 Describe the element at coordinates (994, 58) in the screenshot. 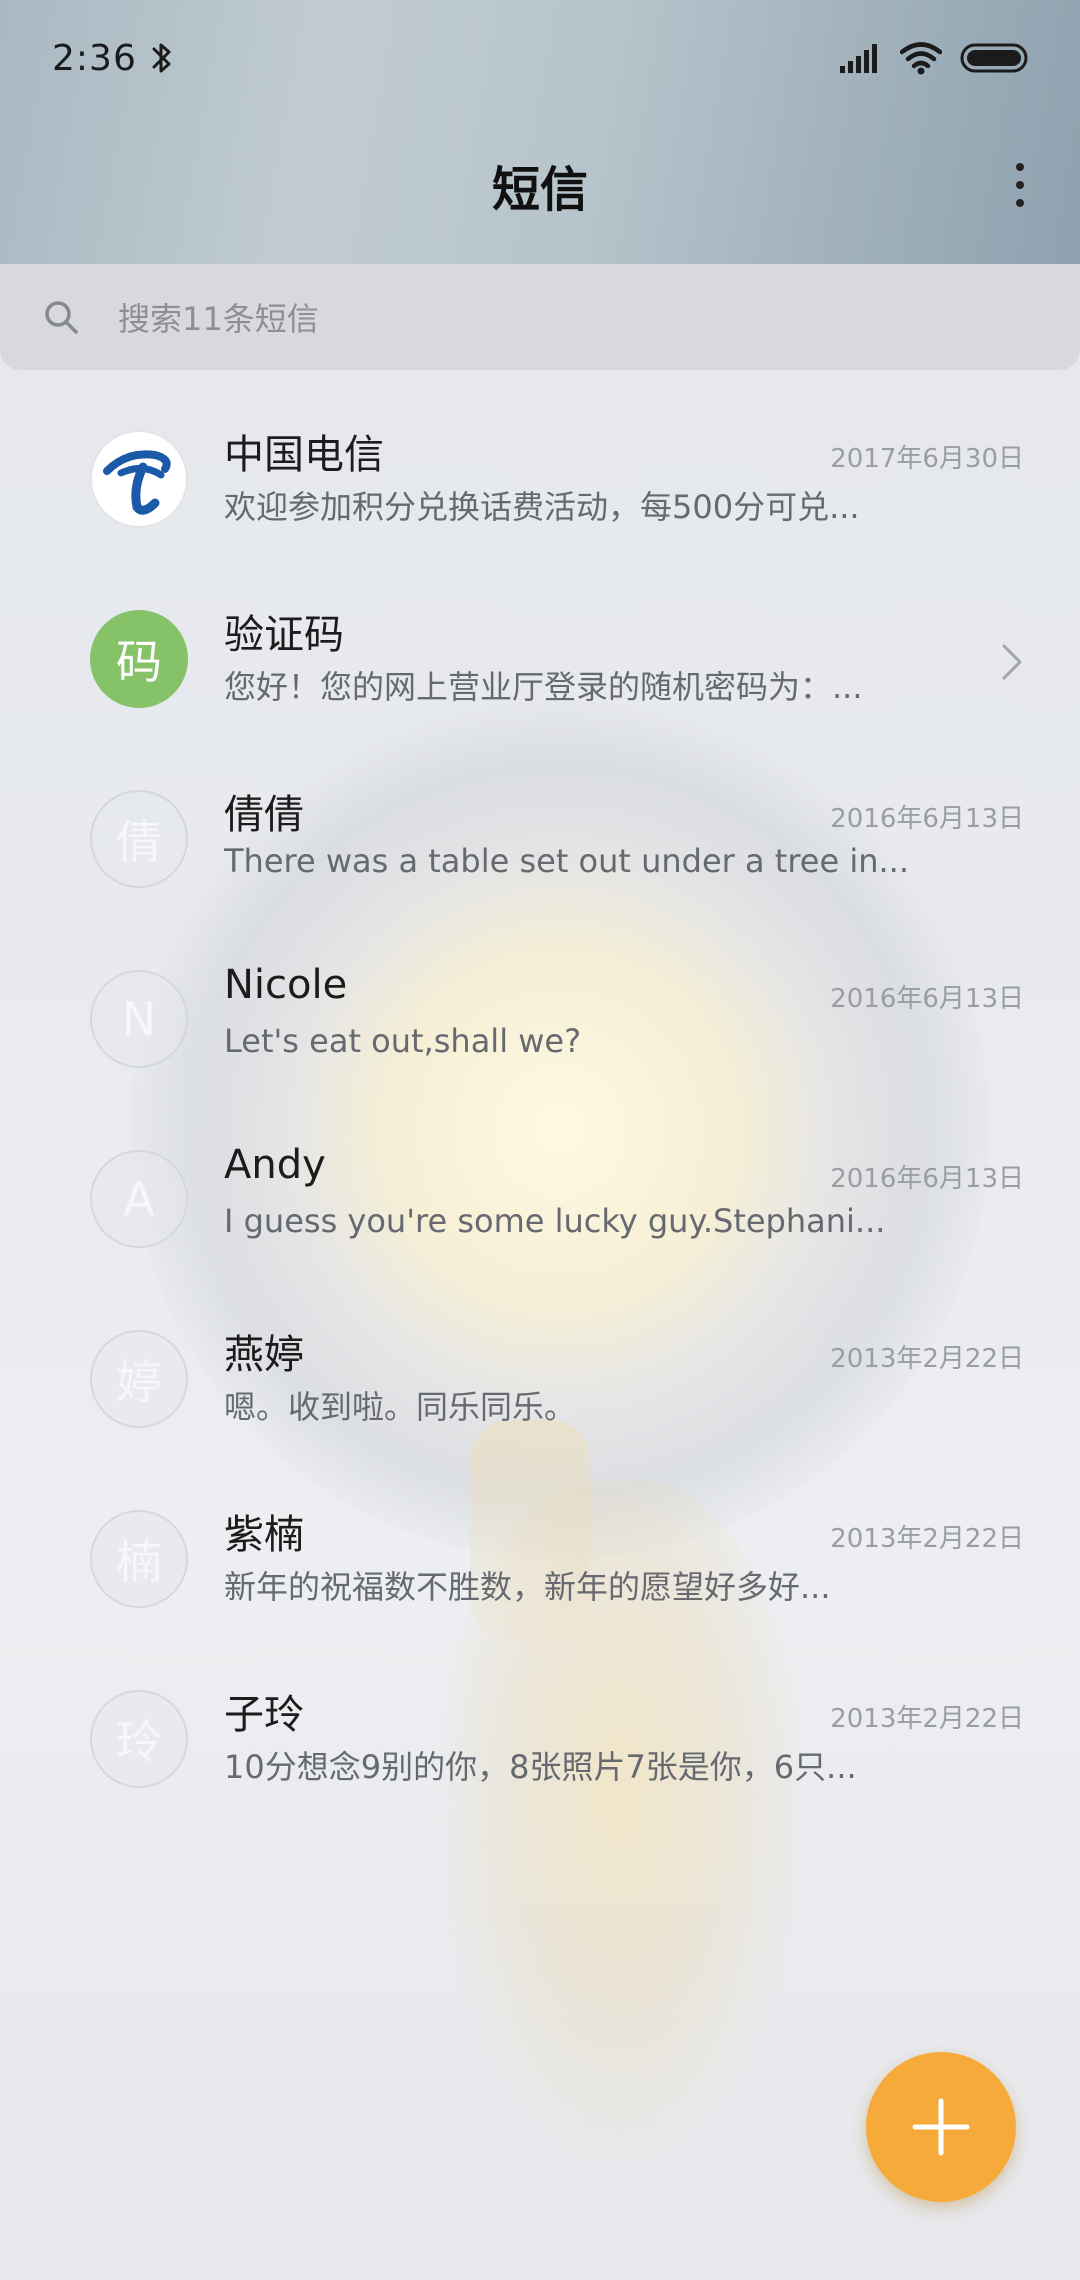

I see `battery-icon` at that location.